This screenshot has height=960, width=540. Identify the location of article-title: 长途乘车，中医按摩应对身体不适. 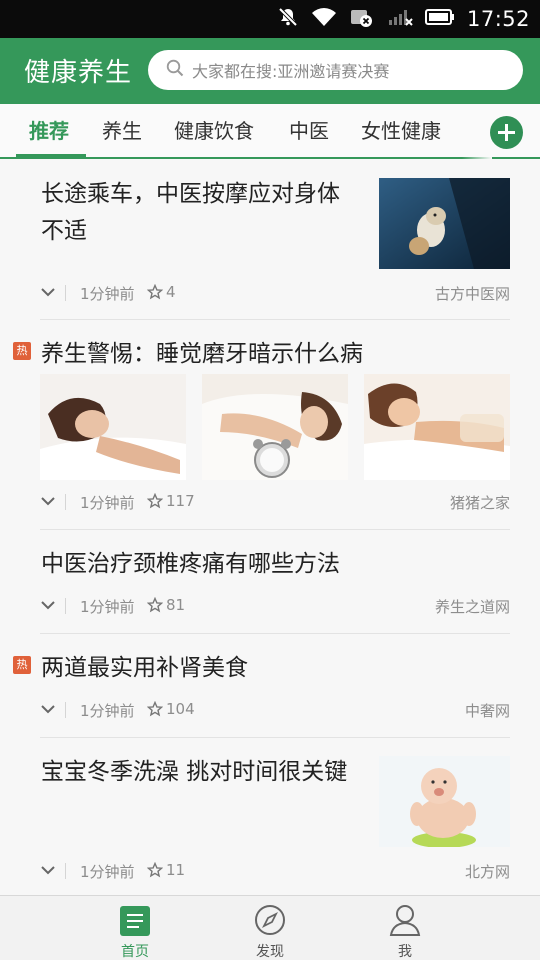
(201, 213).